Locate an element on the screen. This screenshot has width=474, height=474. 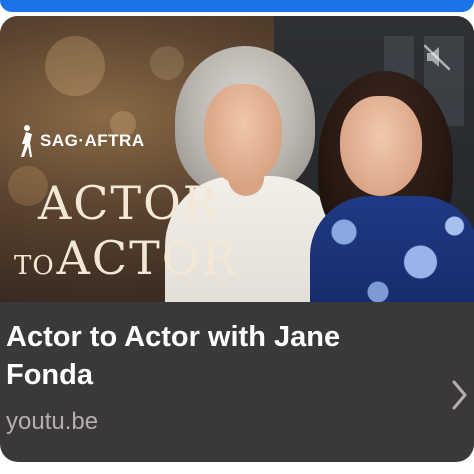
previous-message-bubble is located at coordinates (237, 6).